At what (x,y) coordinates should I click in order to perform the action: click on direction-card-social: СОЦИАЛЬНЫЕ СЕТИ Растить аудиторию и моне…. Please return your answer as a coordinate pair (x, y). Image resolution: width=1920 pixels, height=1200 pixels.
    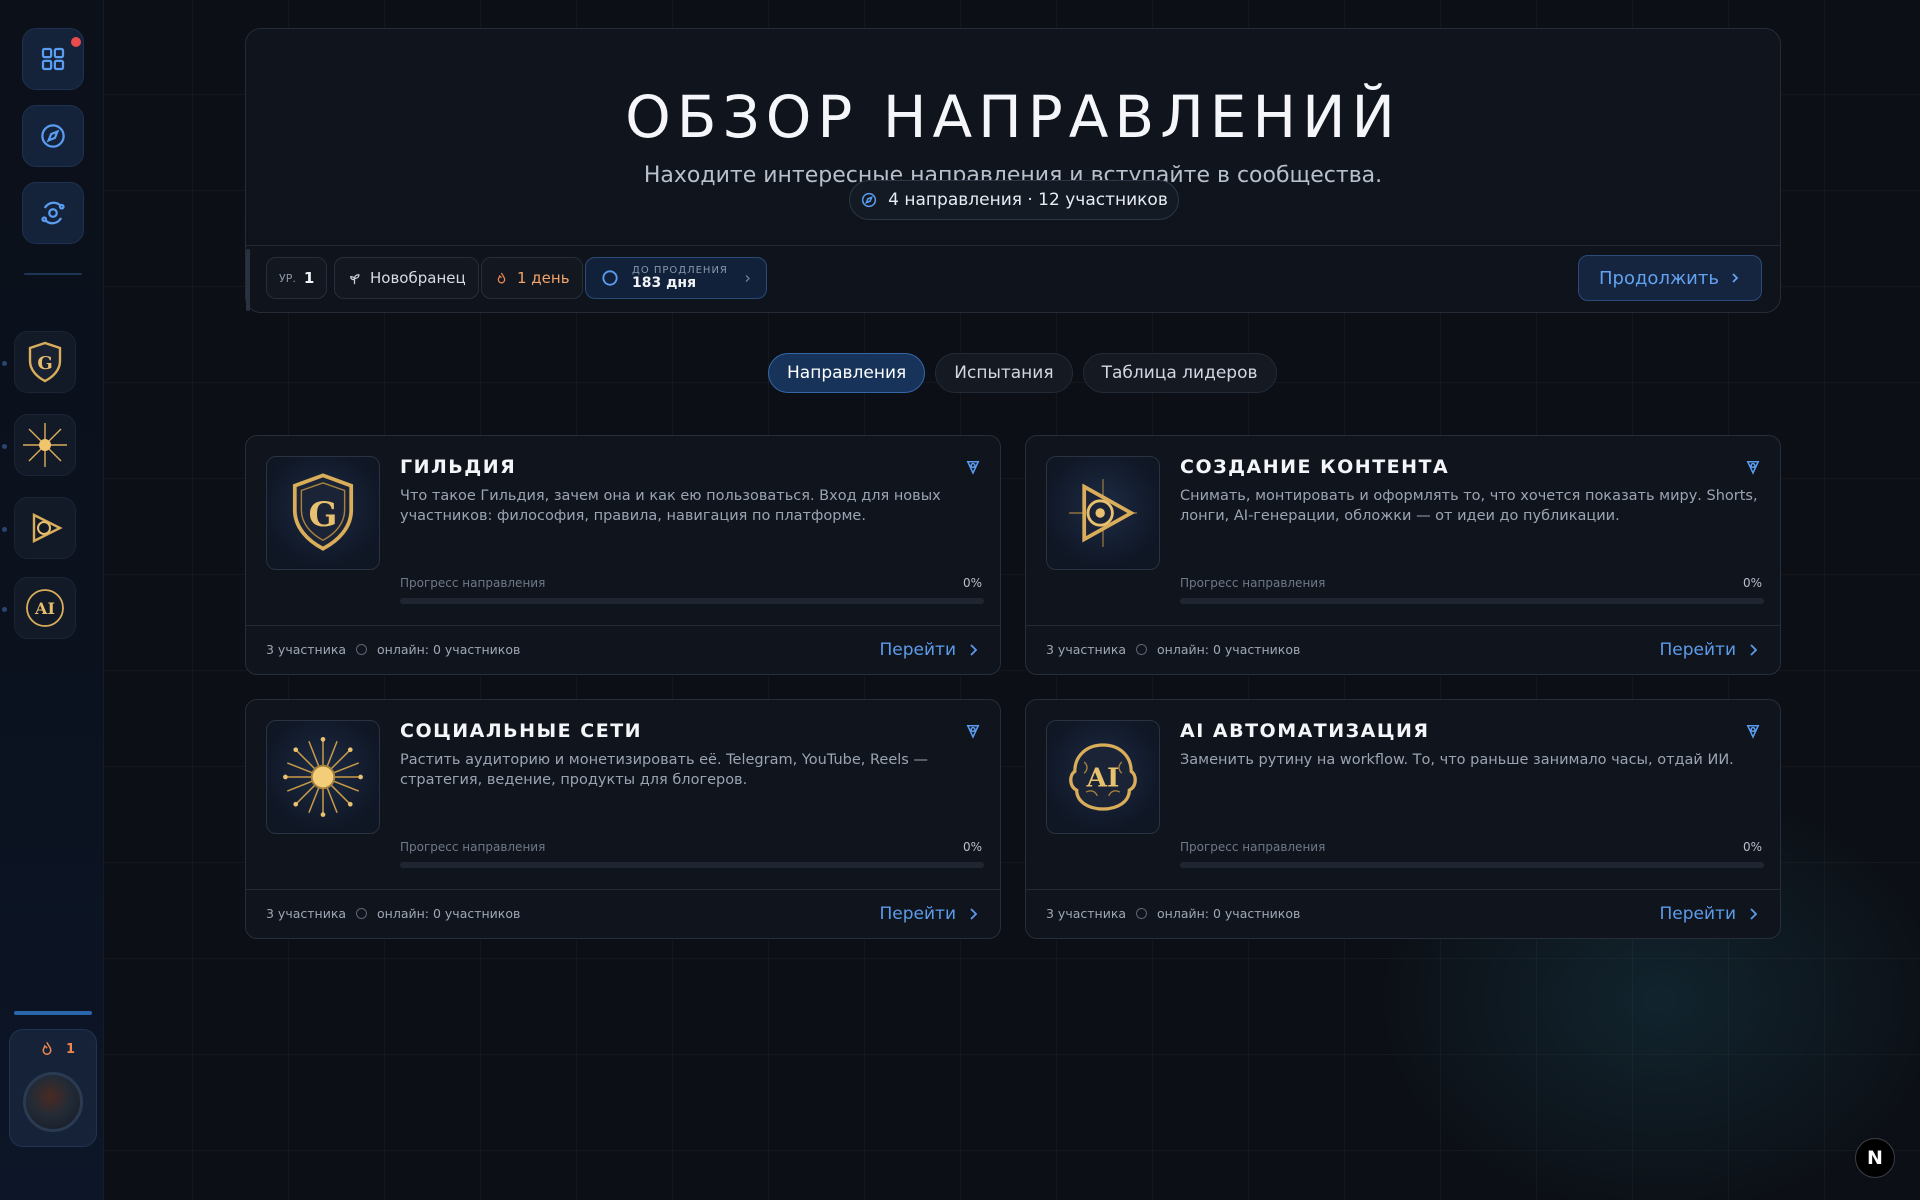
    Looking at the image, I should click on (623, 819).